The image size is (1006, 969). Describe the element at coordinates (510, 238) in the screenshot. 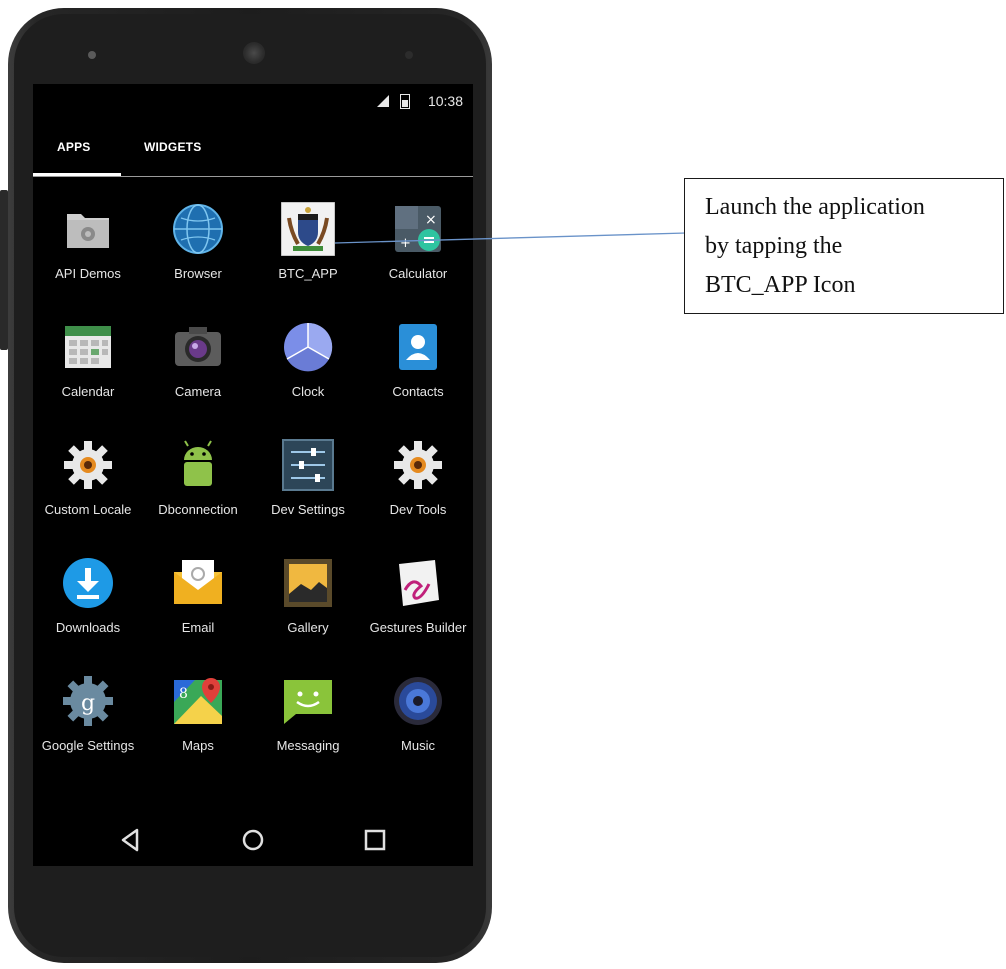

I see `callout-pointer-line` at that location.